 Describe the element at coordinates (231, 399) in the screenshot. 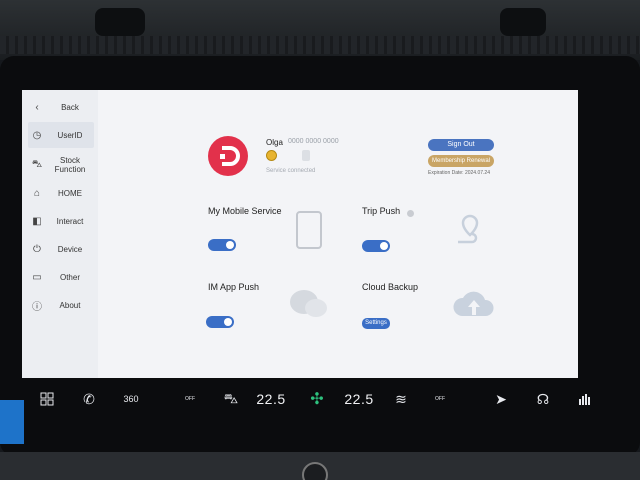

I see `car-airflow-icon: ⛍` at that location.